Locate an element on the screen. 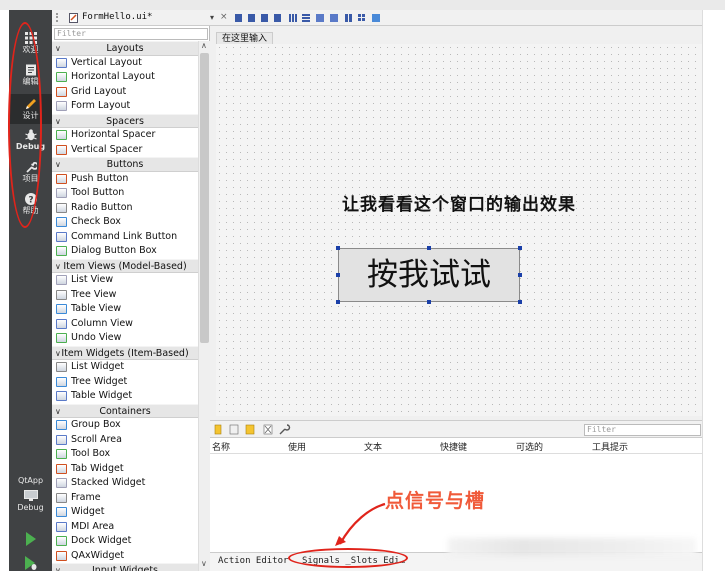  kit-selector: Debug is located at coordinates (30, 505).